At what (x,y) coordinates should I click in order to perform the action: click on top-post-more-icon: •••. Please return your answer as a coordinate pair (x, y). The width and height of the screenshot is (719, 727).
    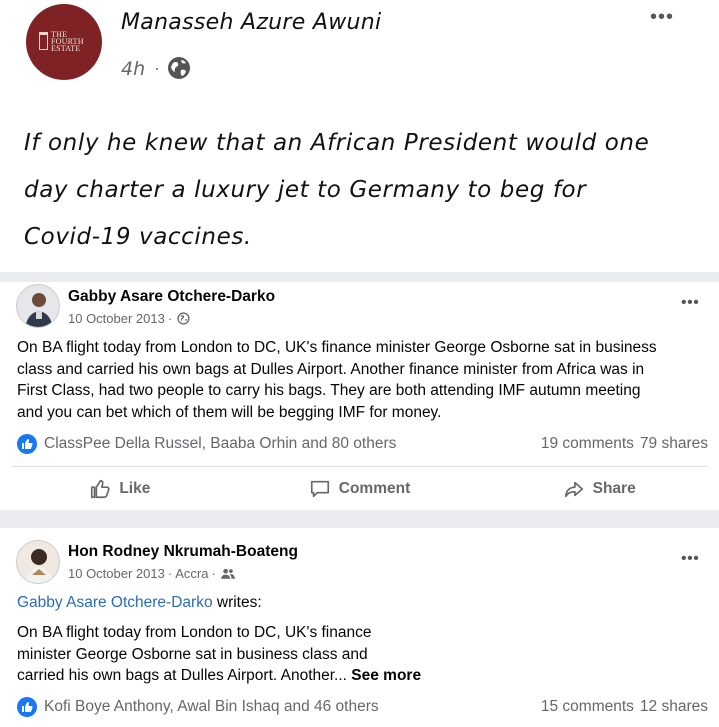
    Looking at the image, I should click on (662, 17).